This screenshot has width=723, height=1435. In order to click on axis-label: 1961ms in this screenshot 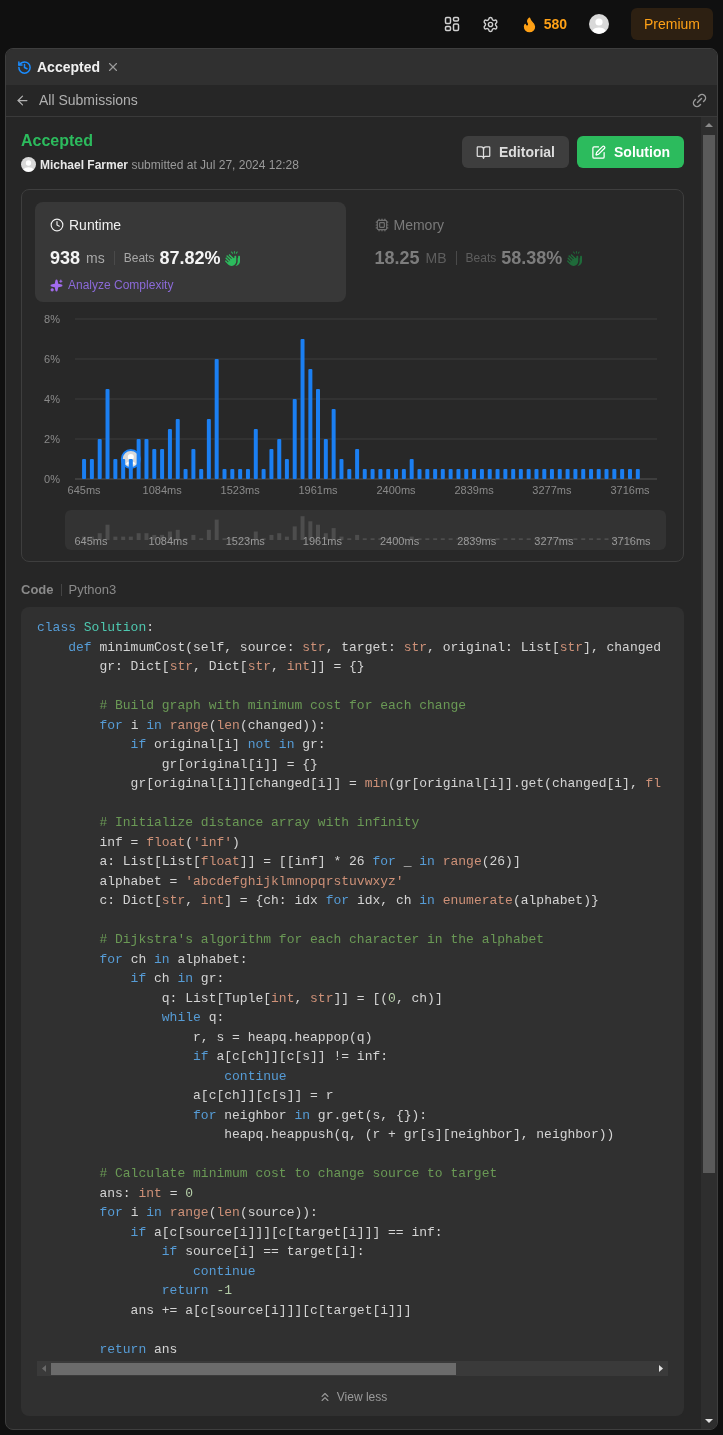, I will do `click(318, 490)`.